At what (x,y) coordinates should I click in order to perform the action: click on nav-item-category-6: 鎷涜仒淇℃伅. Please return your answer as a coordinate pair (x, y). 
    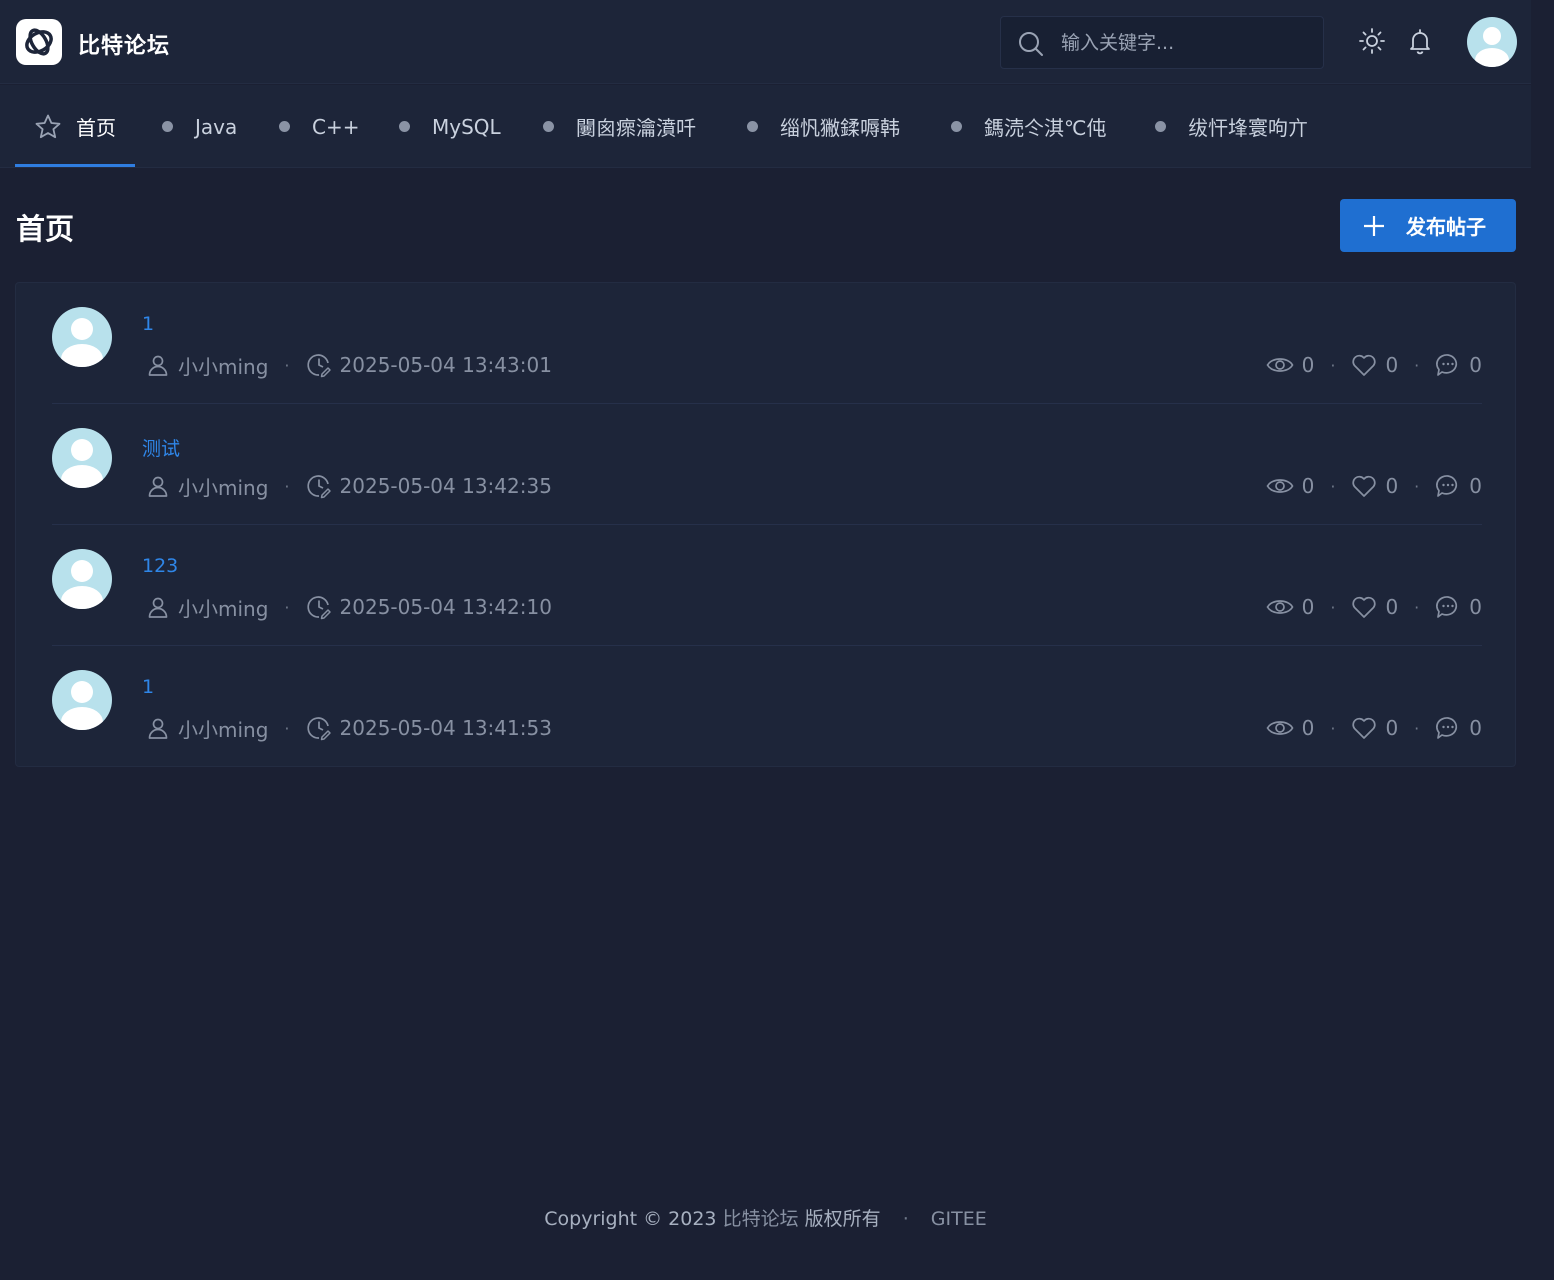
    Looking at the image, I should click on (1028, 126).